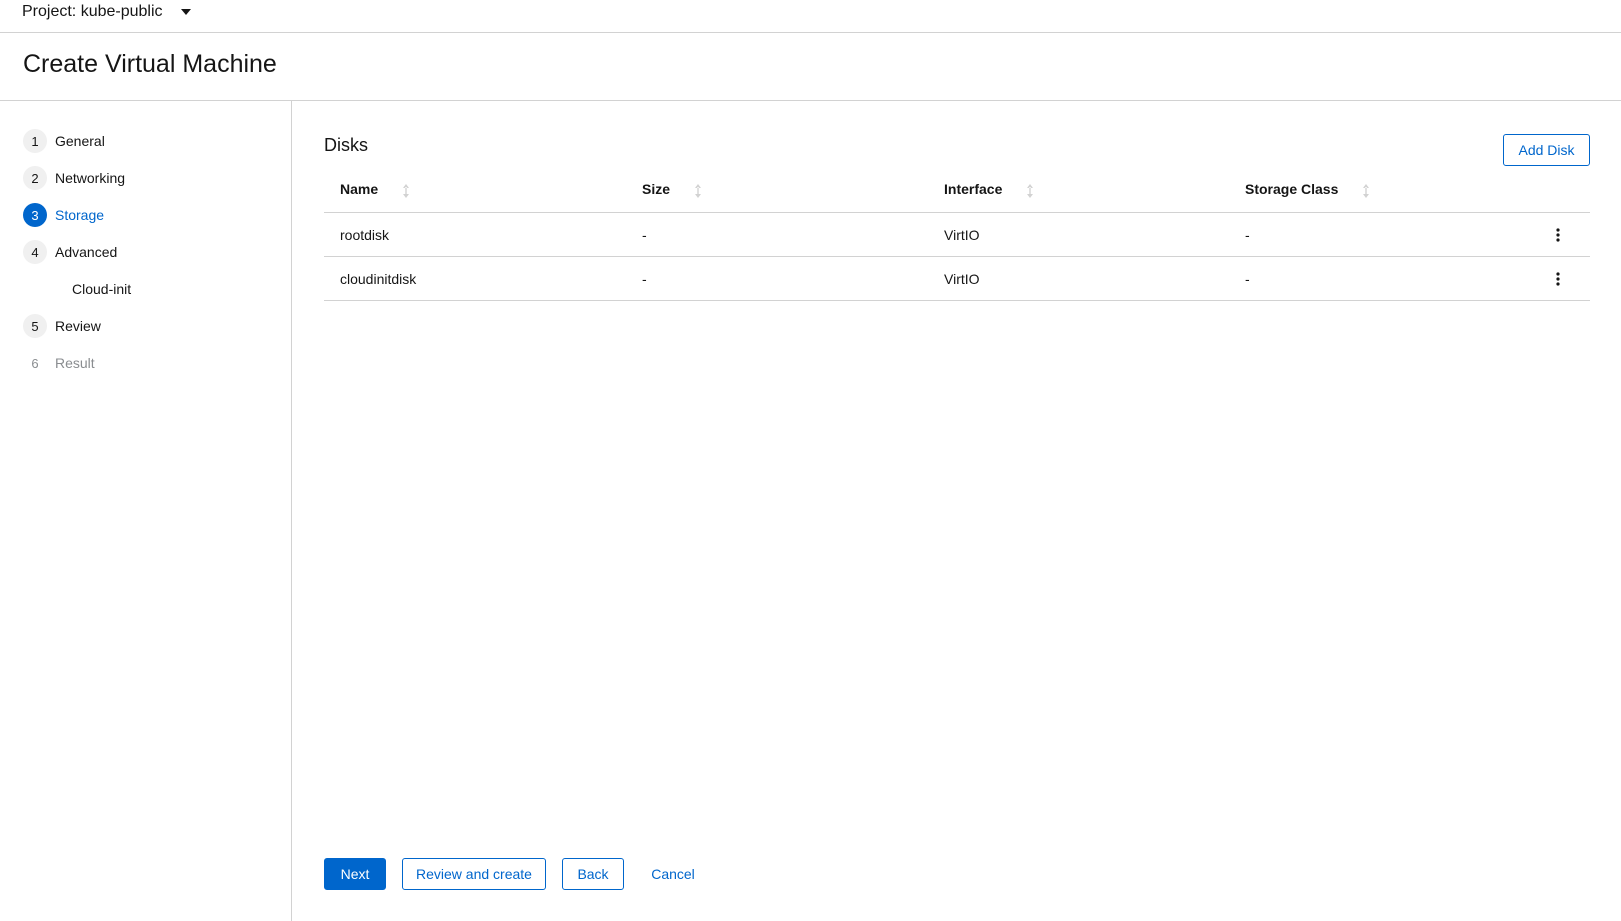 The image size is (1621, 921). I want to click on add-disk-button: Add Disk, so click(1546, 150).